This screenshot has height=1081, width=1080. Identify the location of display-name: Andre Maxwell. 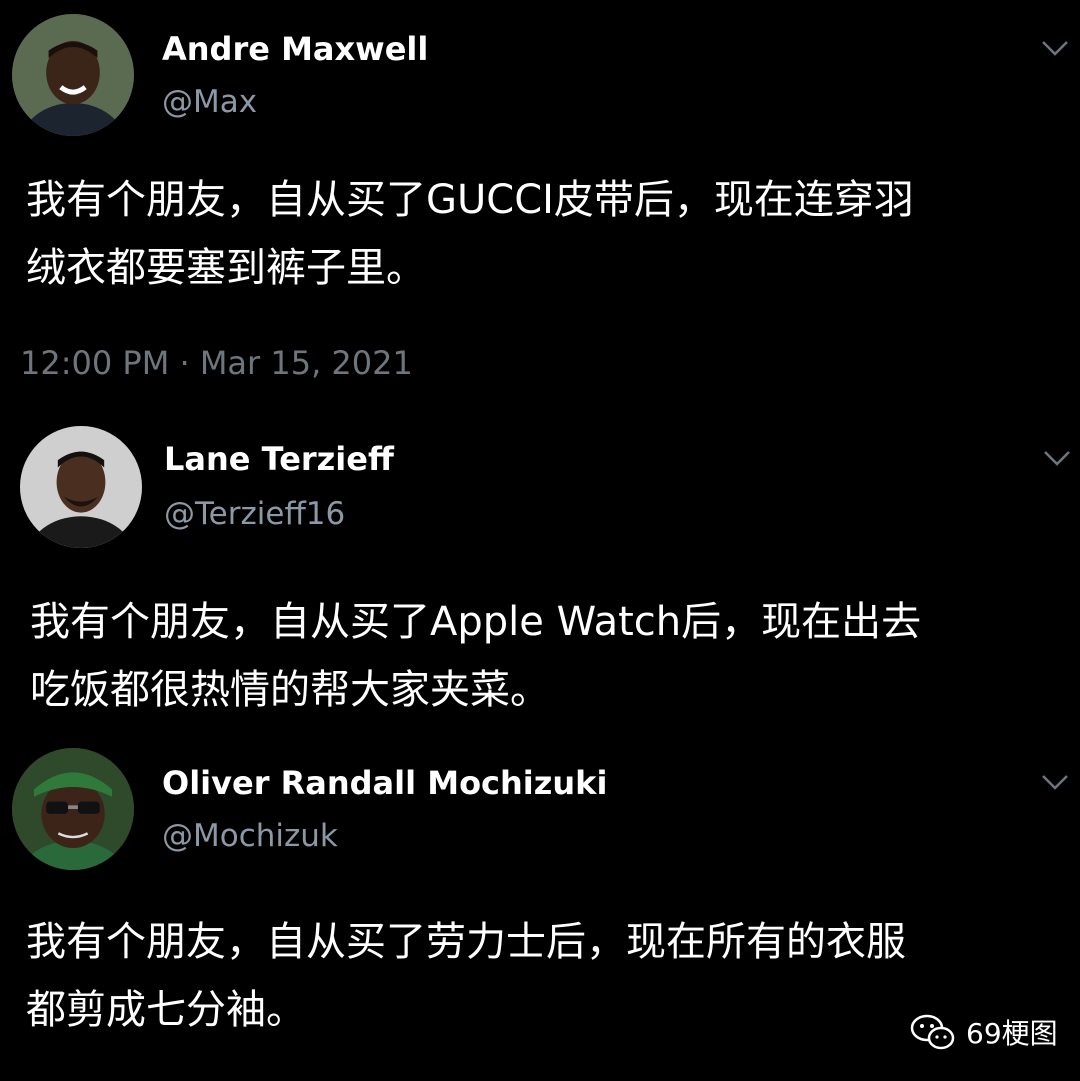
(295, 49).